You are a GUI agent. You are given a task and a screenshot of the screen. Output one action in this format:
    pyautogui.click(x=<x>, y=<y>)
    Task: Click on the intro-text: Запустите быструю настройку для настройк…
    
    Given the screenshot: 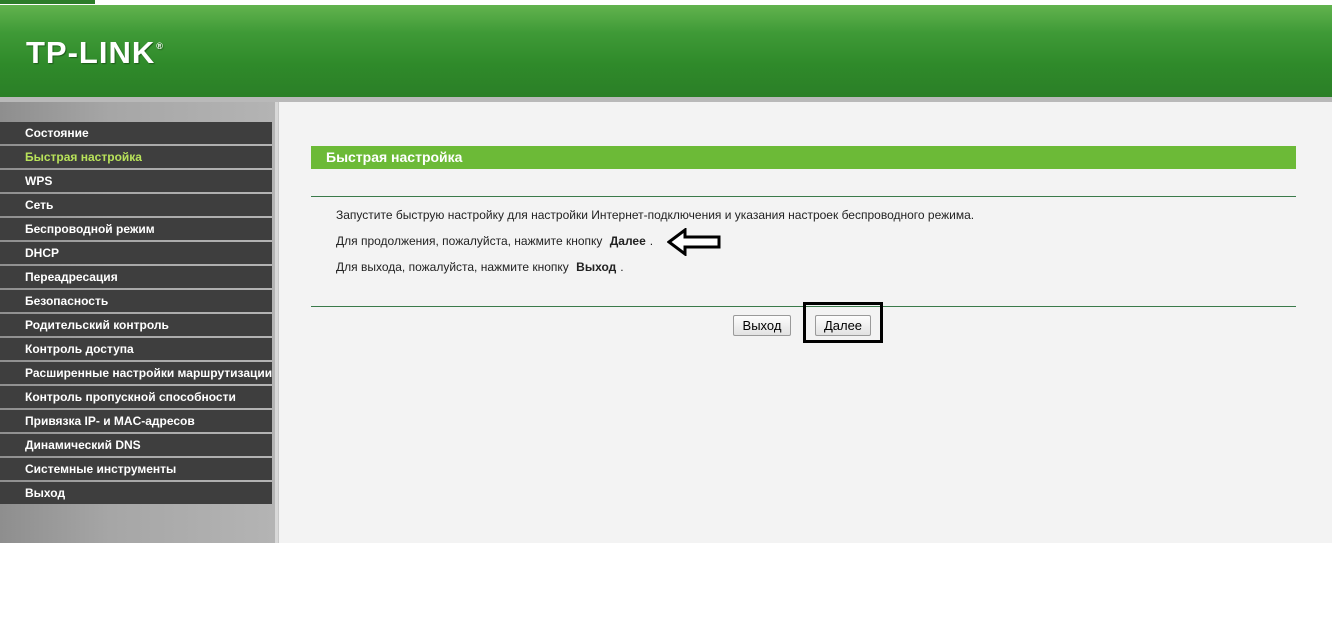 What is the action you would take?
    pyautogui.click(x=655, y=215)
    